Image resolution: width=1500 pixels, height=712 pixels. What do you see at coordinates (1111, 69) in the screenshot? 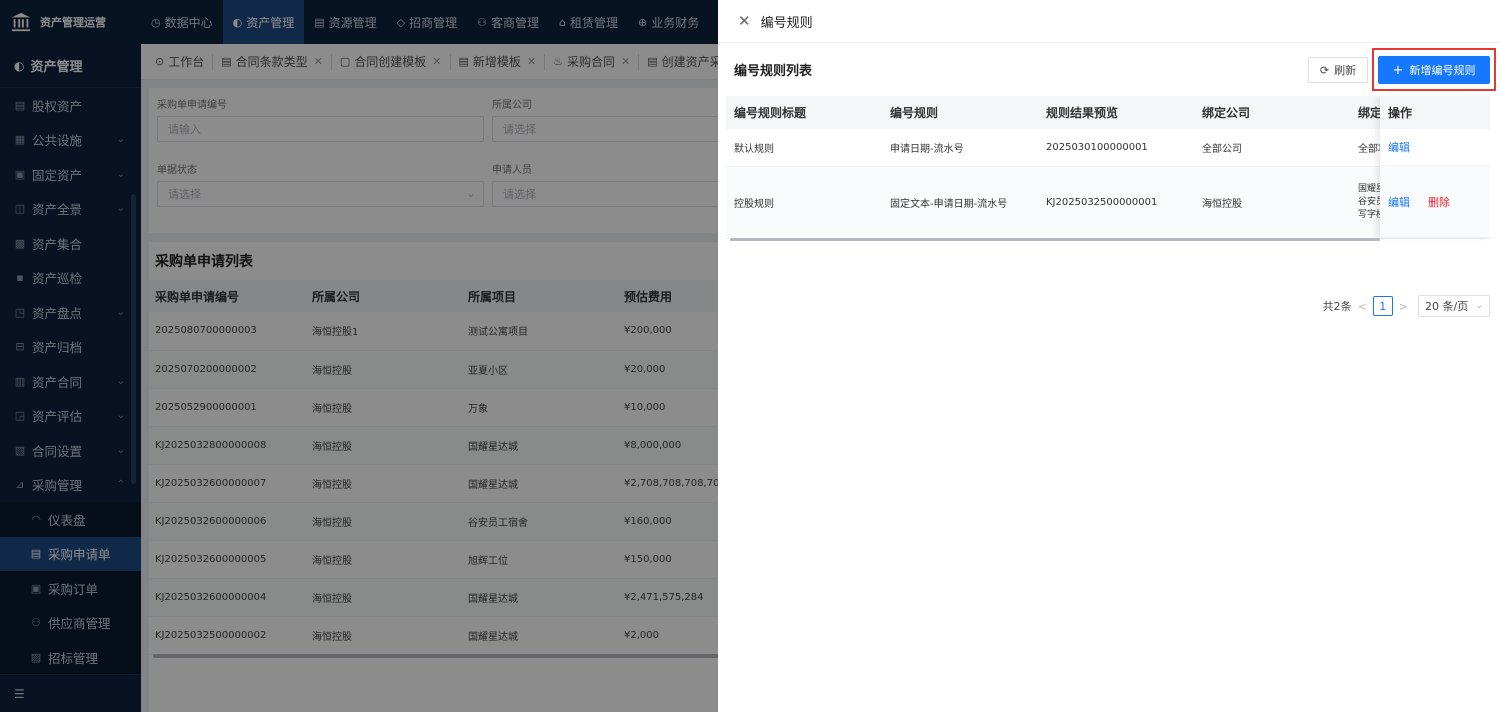
I see `rules-toolbar: 编号规则列表 ⟳ 刷新 + 新增编号规则` at bounding box center [1111, 69].